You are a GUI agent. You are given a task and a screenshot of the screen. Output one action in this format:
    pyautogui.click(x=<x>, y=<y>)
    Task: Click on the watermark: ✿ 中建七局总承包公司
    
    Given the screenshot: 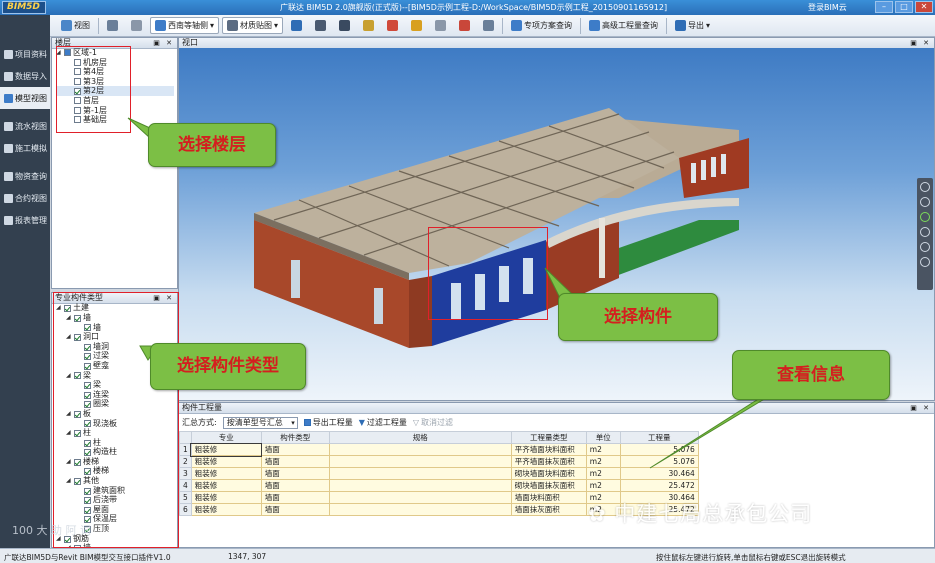 What is the action you would take?
    pyautogui.click(x=700, y=513)
    